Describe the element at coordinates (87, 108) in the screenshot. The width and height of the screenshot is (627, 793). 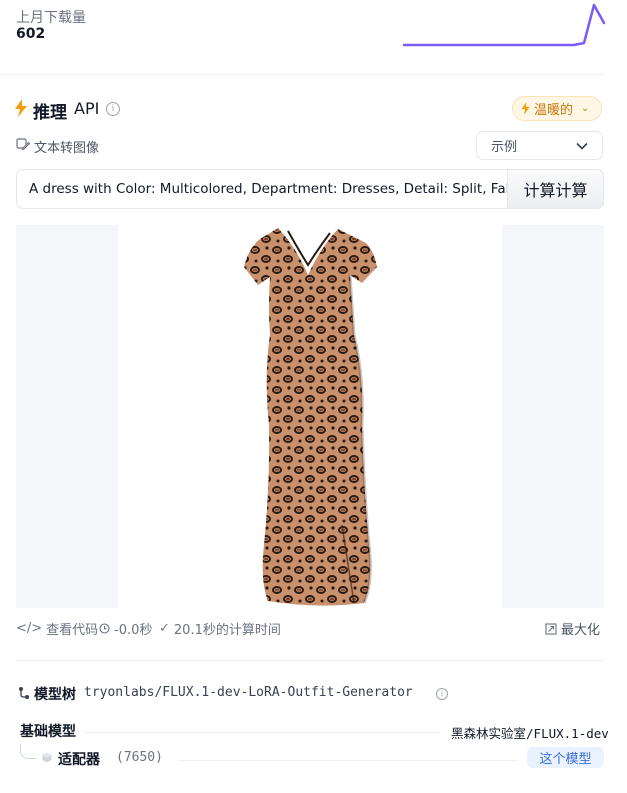
I see `inference-api-label: API` at that location.